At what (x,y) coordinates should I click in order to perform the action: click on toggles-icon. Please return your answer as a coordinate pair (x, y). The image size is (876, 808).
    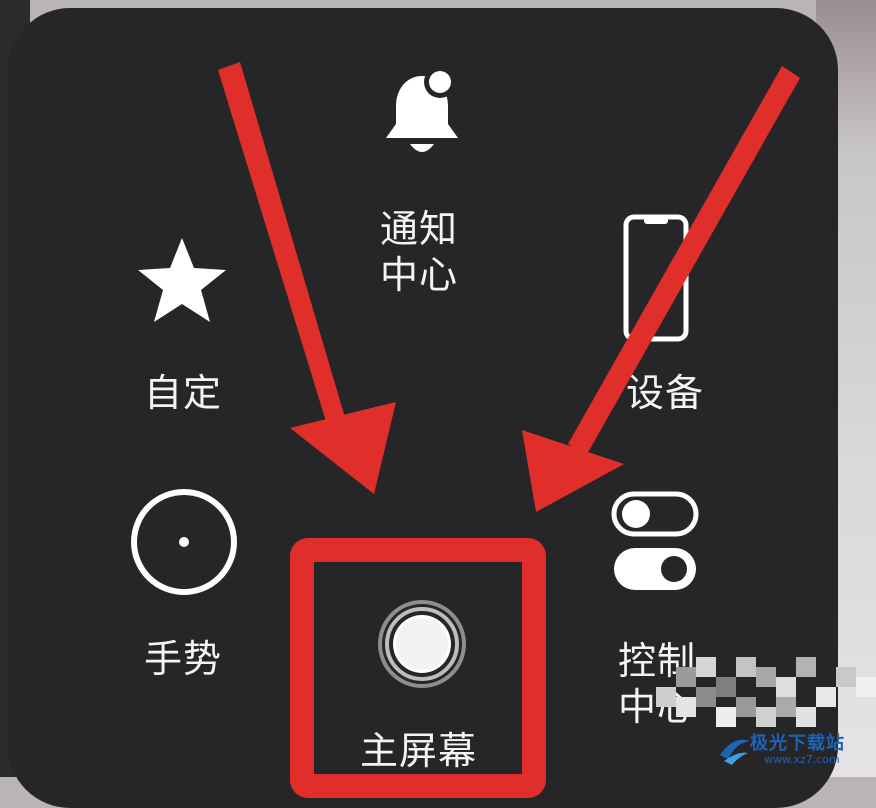
    Looking at the image, I should click on (655, 540).